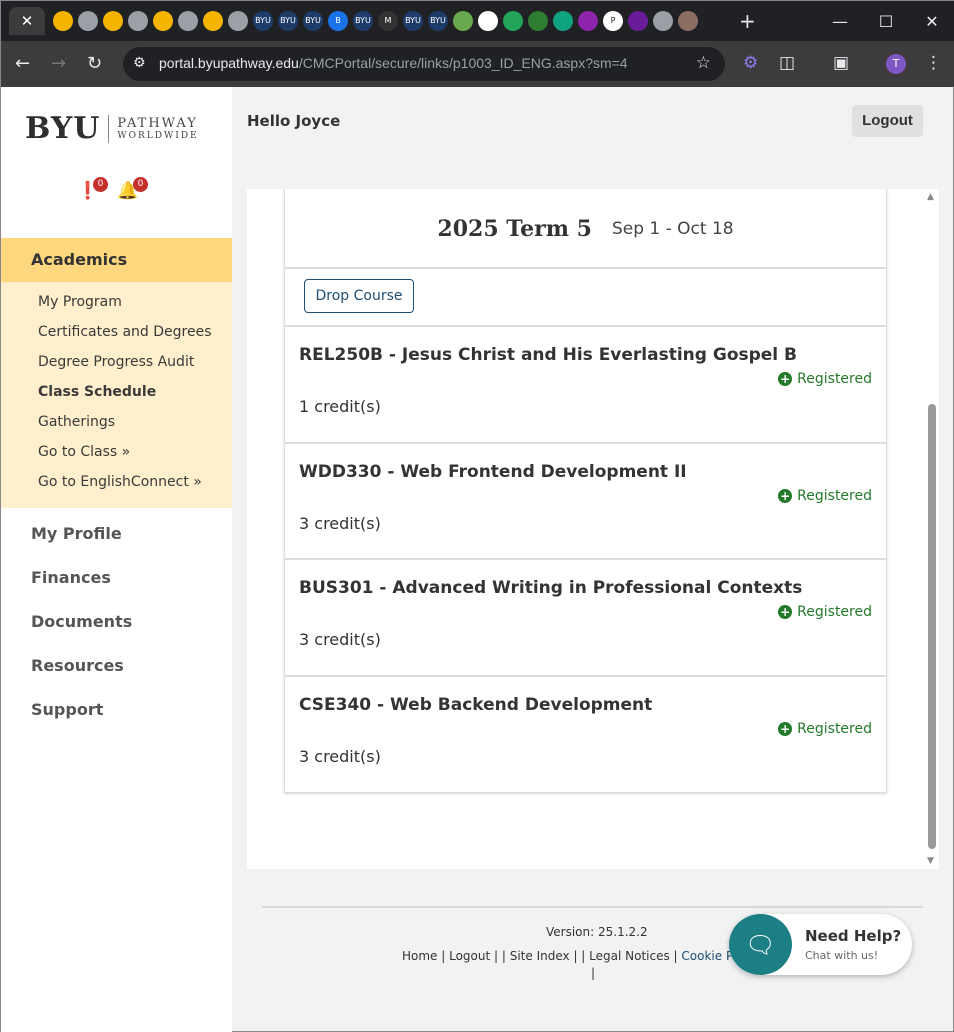 This screenshot has width=954, height=1032. Describe the element at coordinates (747, 21) in the screenshot. I see `new-tab-button: +` at that location.